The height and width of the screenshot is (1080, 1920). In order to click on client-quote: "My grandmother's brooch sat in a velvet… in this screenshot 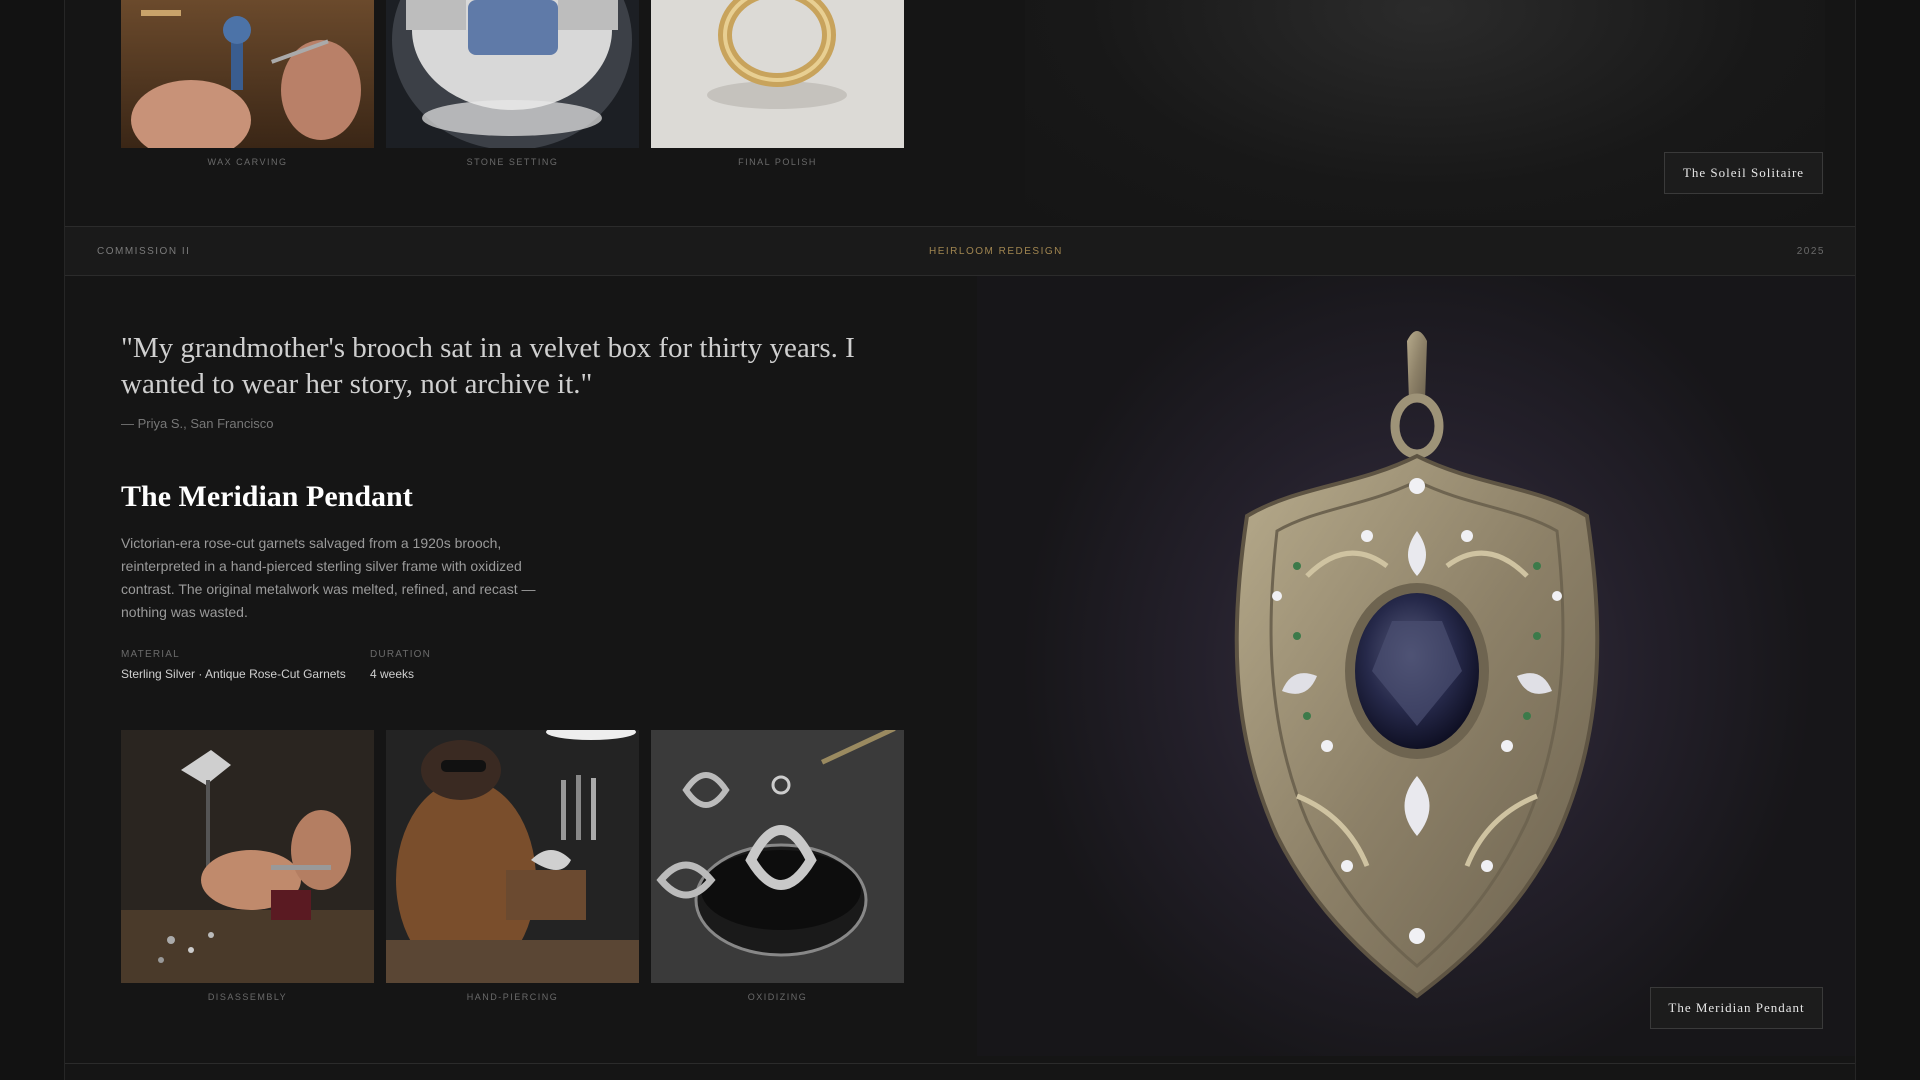, I will do `click(488, 366)`.